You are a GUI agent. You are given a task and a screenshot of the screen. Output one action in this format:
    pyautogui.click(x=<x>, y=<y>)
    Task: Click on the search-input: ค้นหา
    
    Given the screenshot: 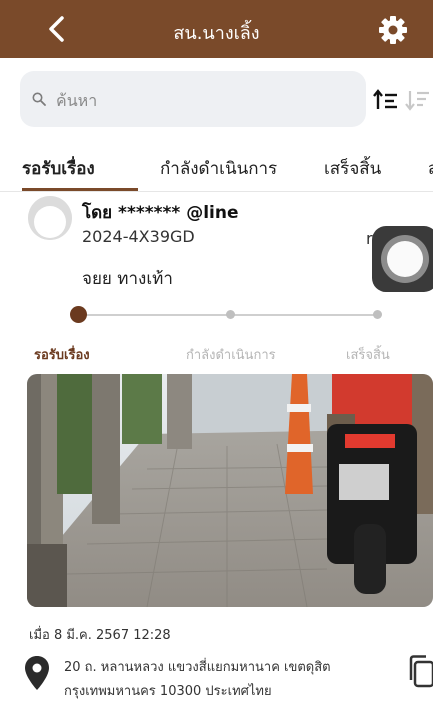 What is the action you would take?
    pyautogui.click(x=193, y=99)
    